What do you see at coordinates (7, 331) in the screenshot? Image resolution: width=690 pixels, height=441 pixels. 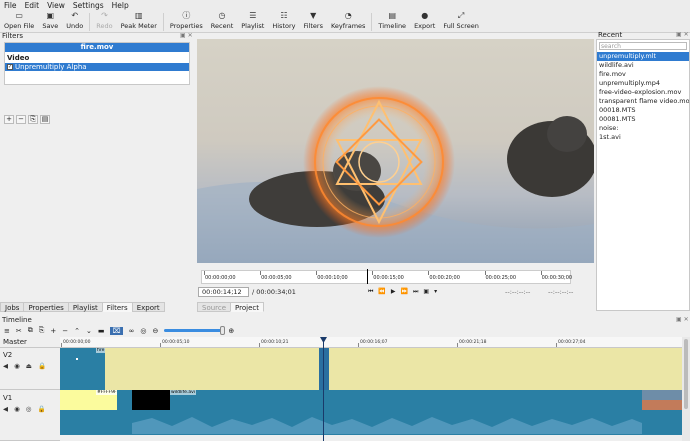 I see `menu-icon: ≡` at bounding box center [7, 331].